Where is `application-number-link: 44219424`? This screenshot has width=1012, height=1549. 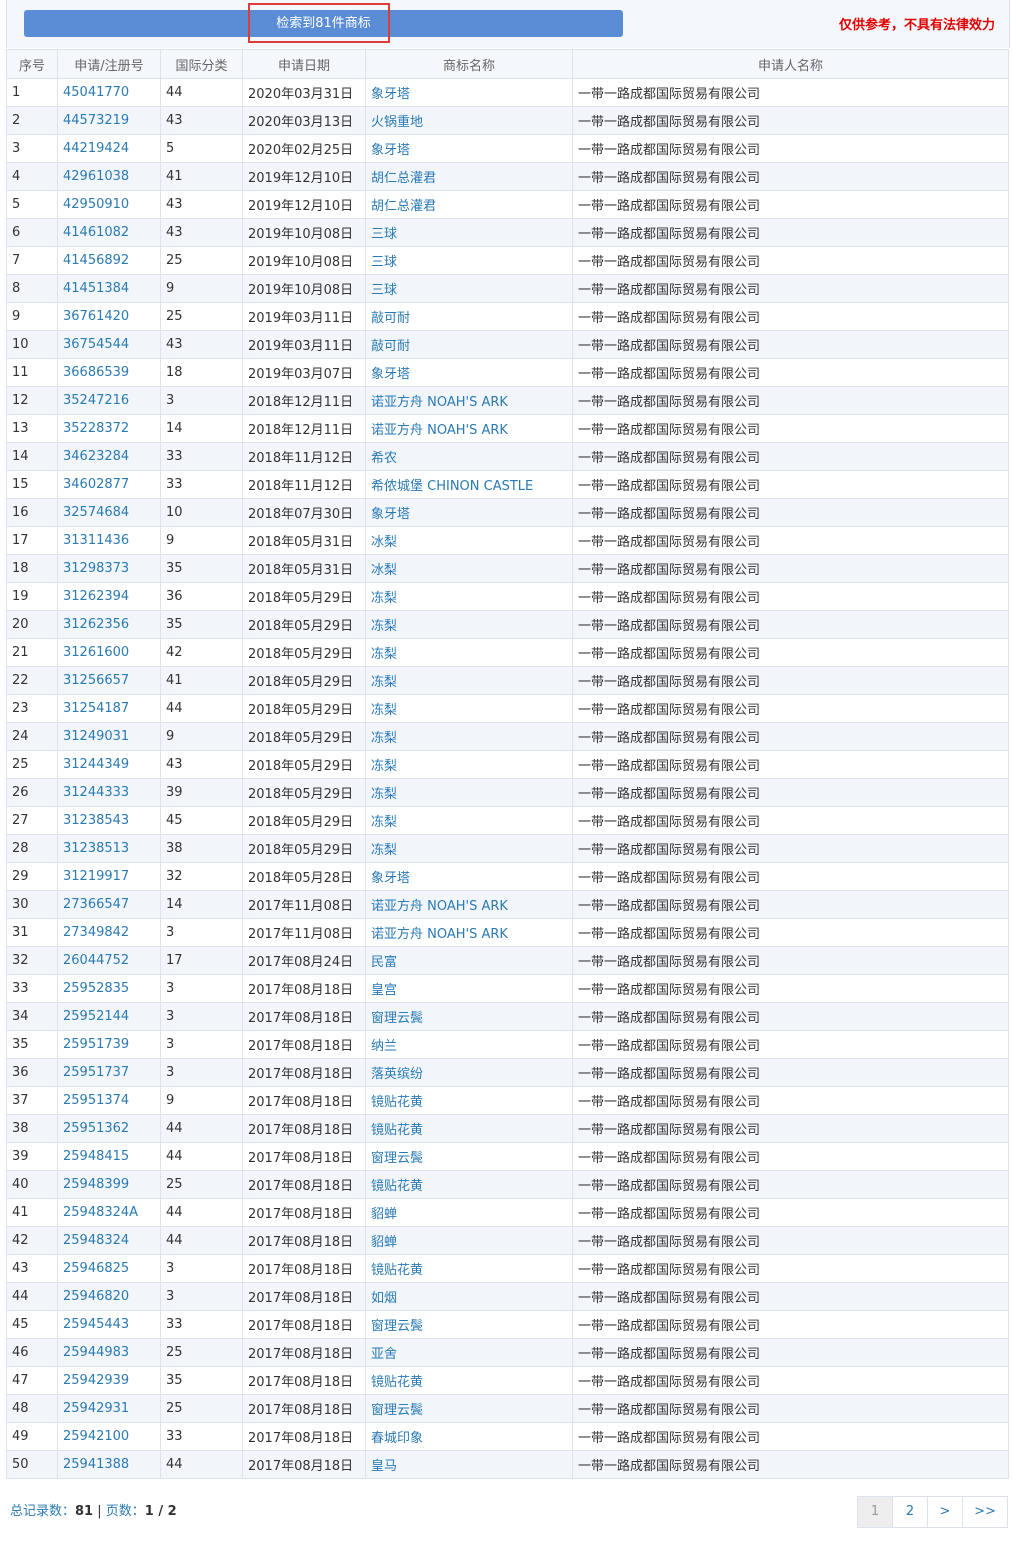
application-number-link: 44219424 is located at coordinates (109, 148).